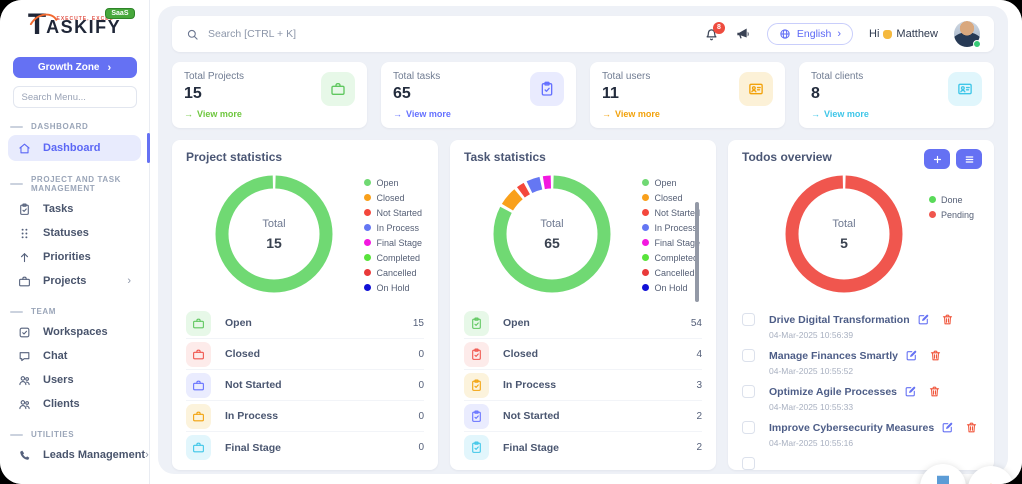  I want to click on sidebar-item-clients: Clients, so click(74, 404).